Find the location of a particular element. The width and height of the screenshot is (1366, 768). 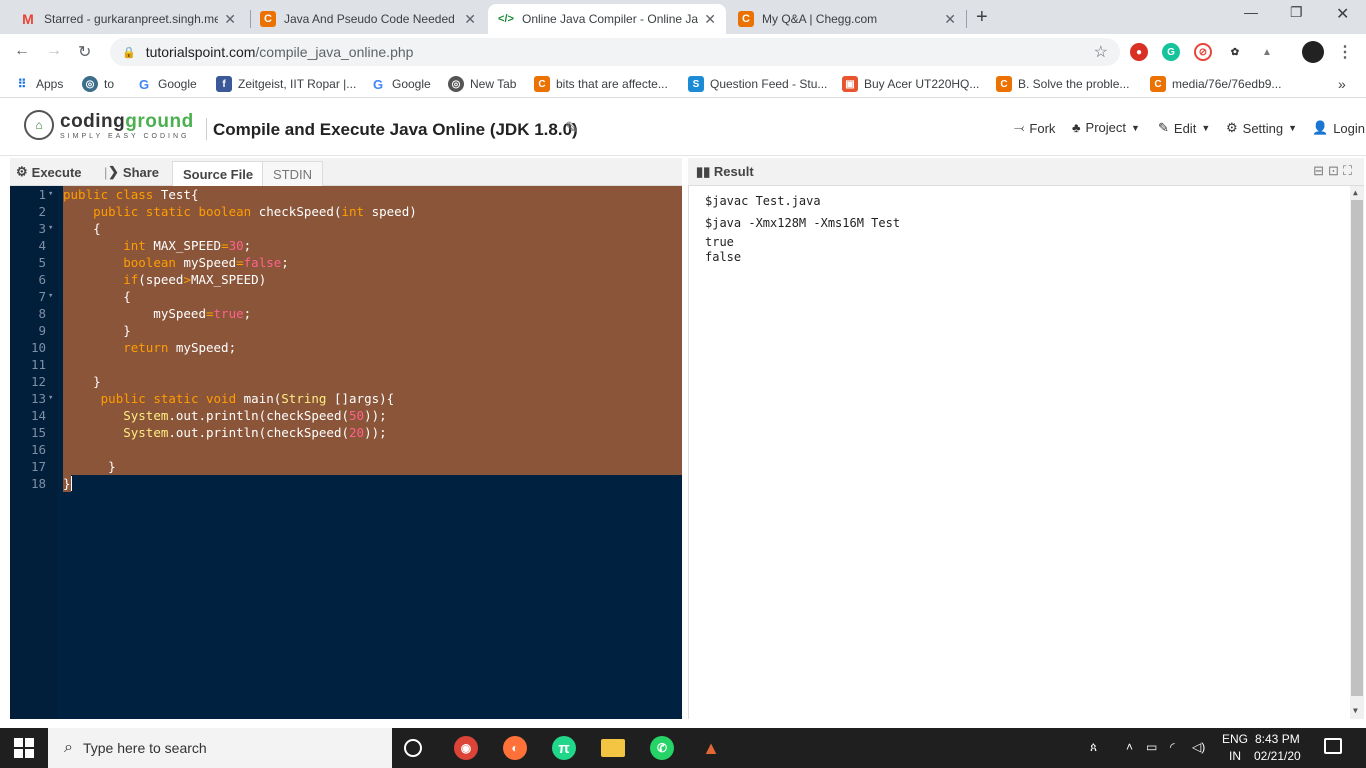

bookmark-google-2: G Google is located at coordinates (400, 84).